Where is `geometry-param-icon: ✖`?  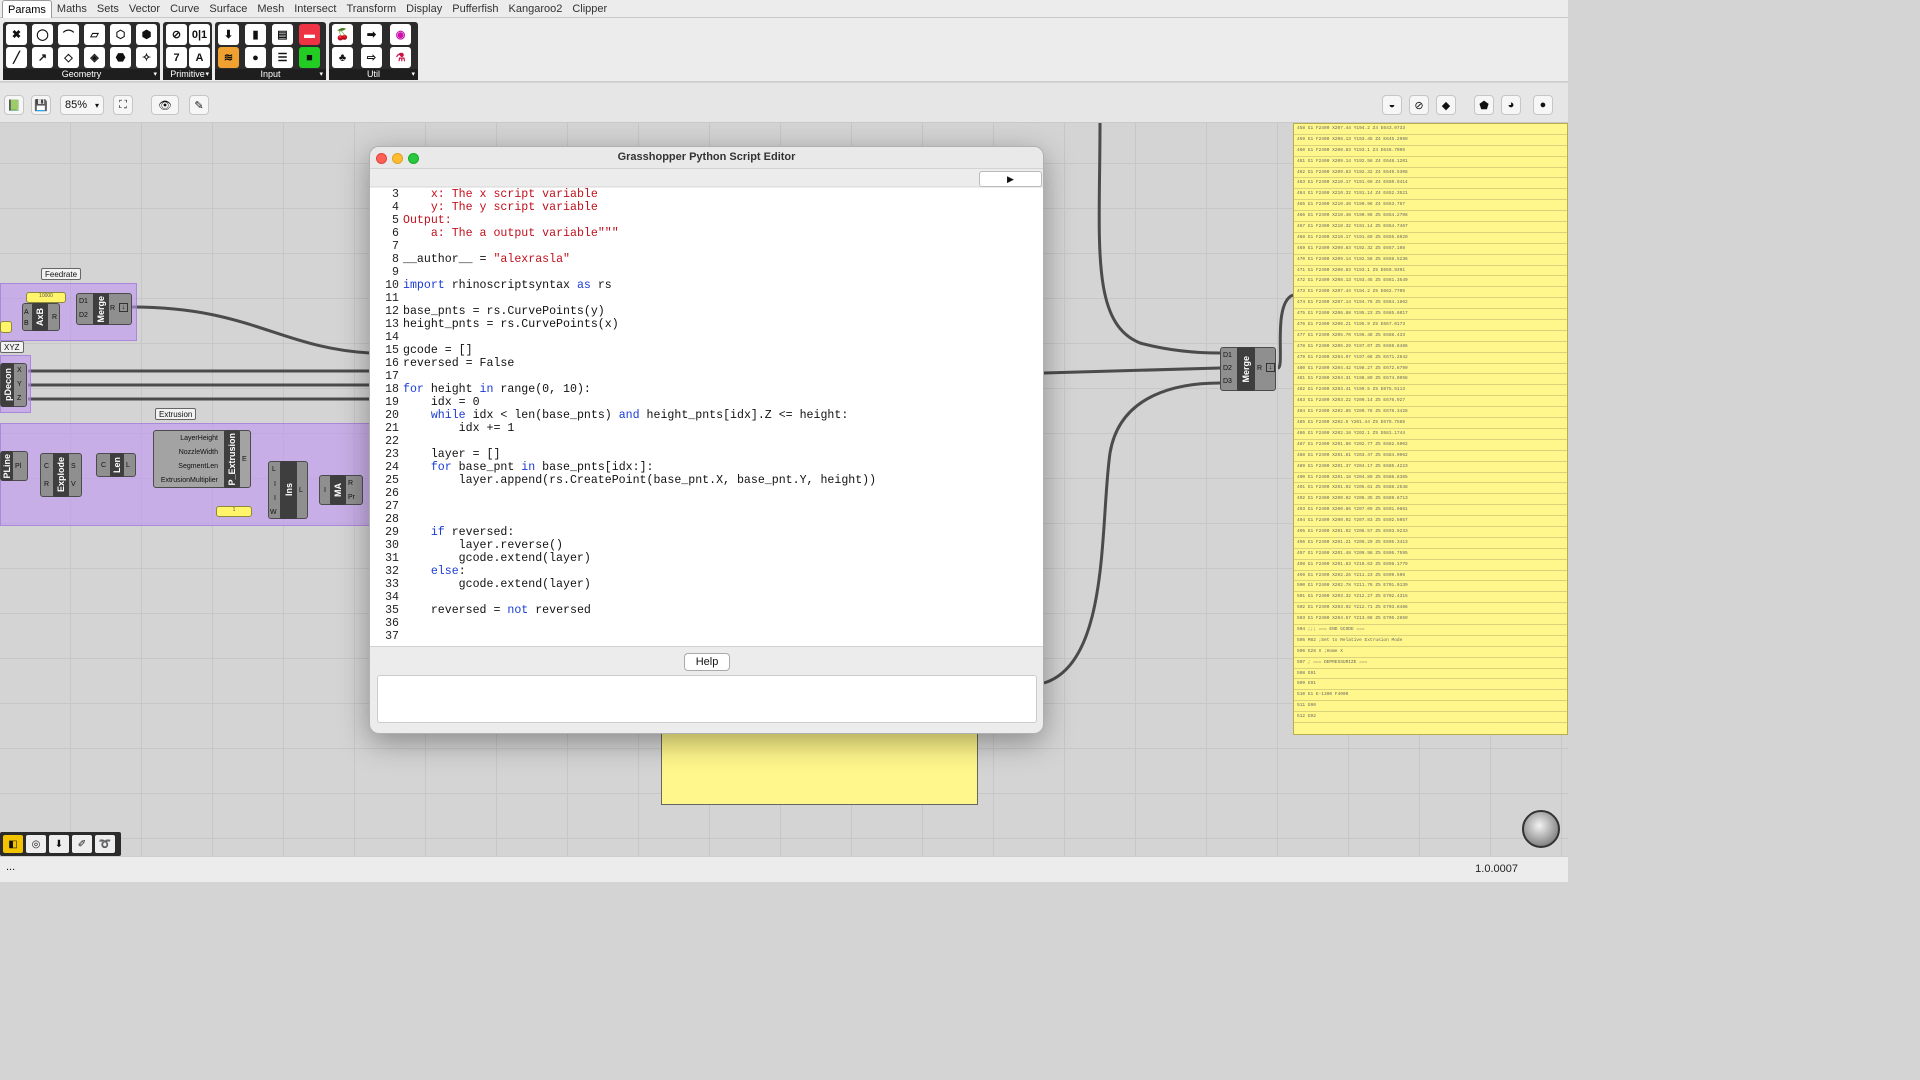
geometry-param-icon: ✖ is located at coordinates (16, 34).